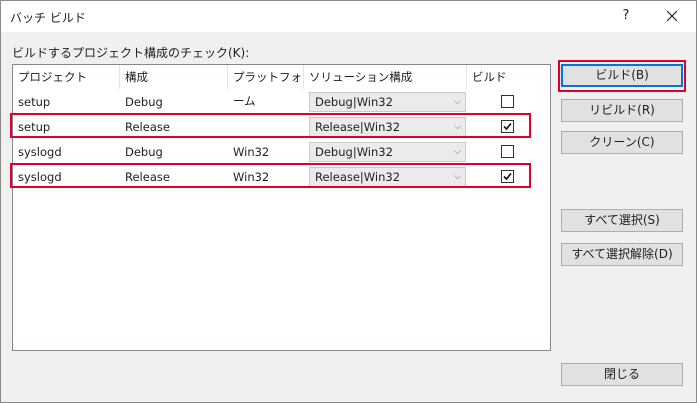  I want to click on title-bar: バッチ ビルド ?, so click(348, 16).